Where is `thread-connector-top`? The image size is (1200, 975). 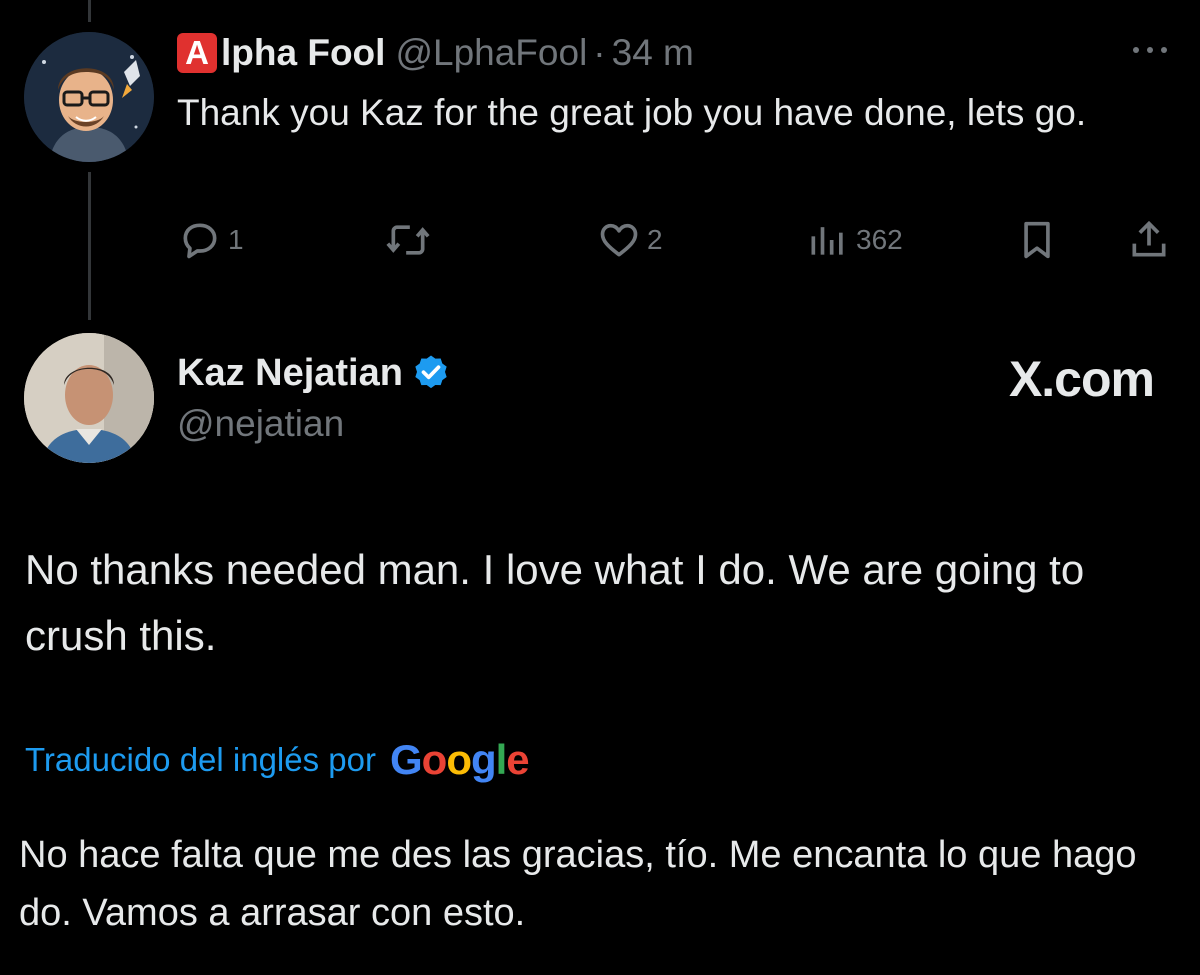 thread-connector-top is located at coordinates (89, 11).